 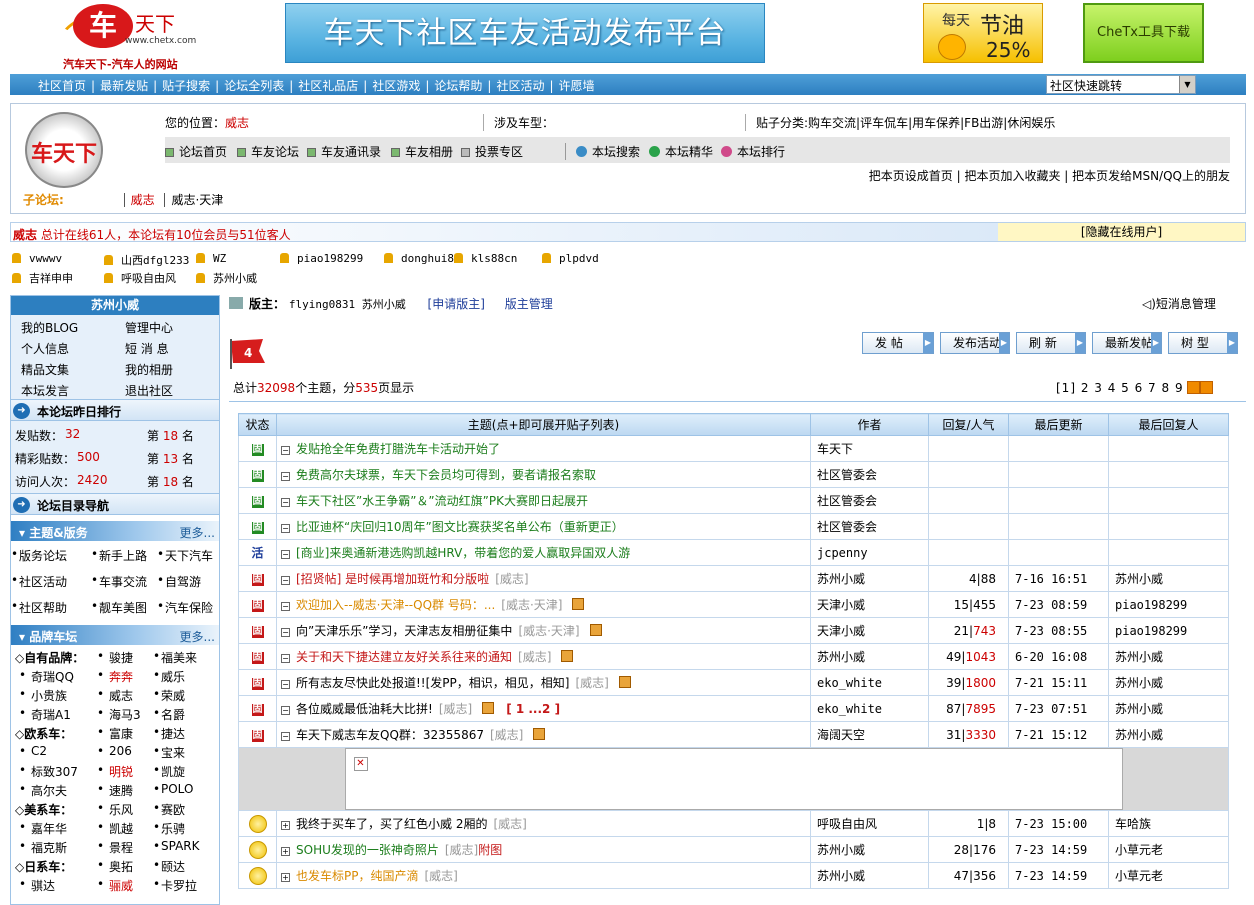 I want to click on author: 天津小威, so click(x=869, y=604).